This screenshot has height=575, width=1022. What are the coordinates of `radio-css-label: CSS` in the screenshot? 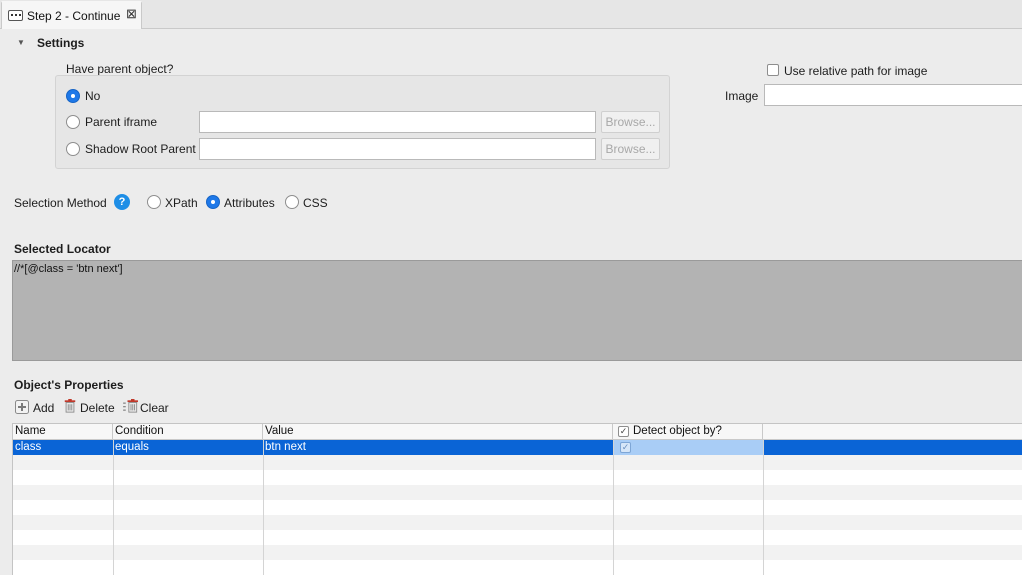 It's located at (315, 203).